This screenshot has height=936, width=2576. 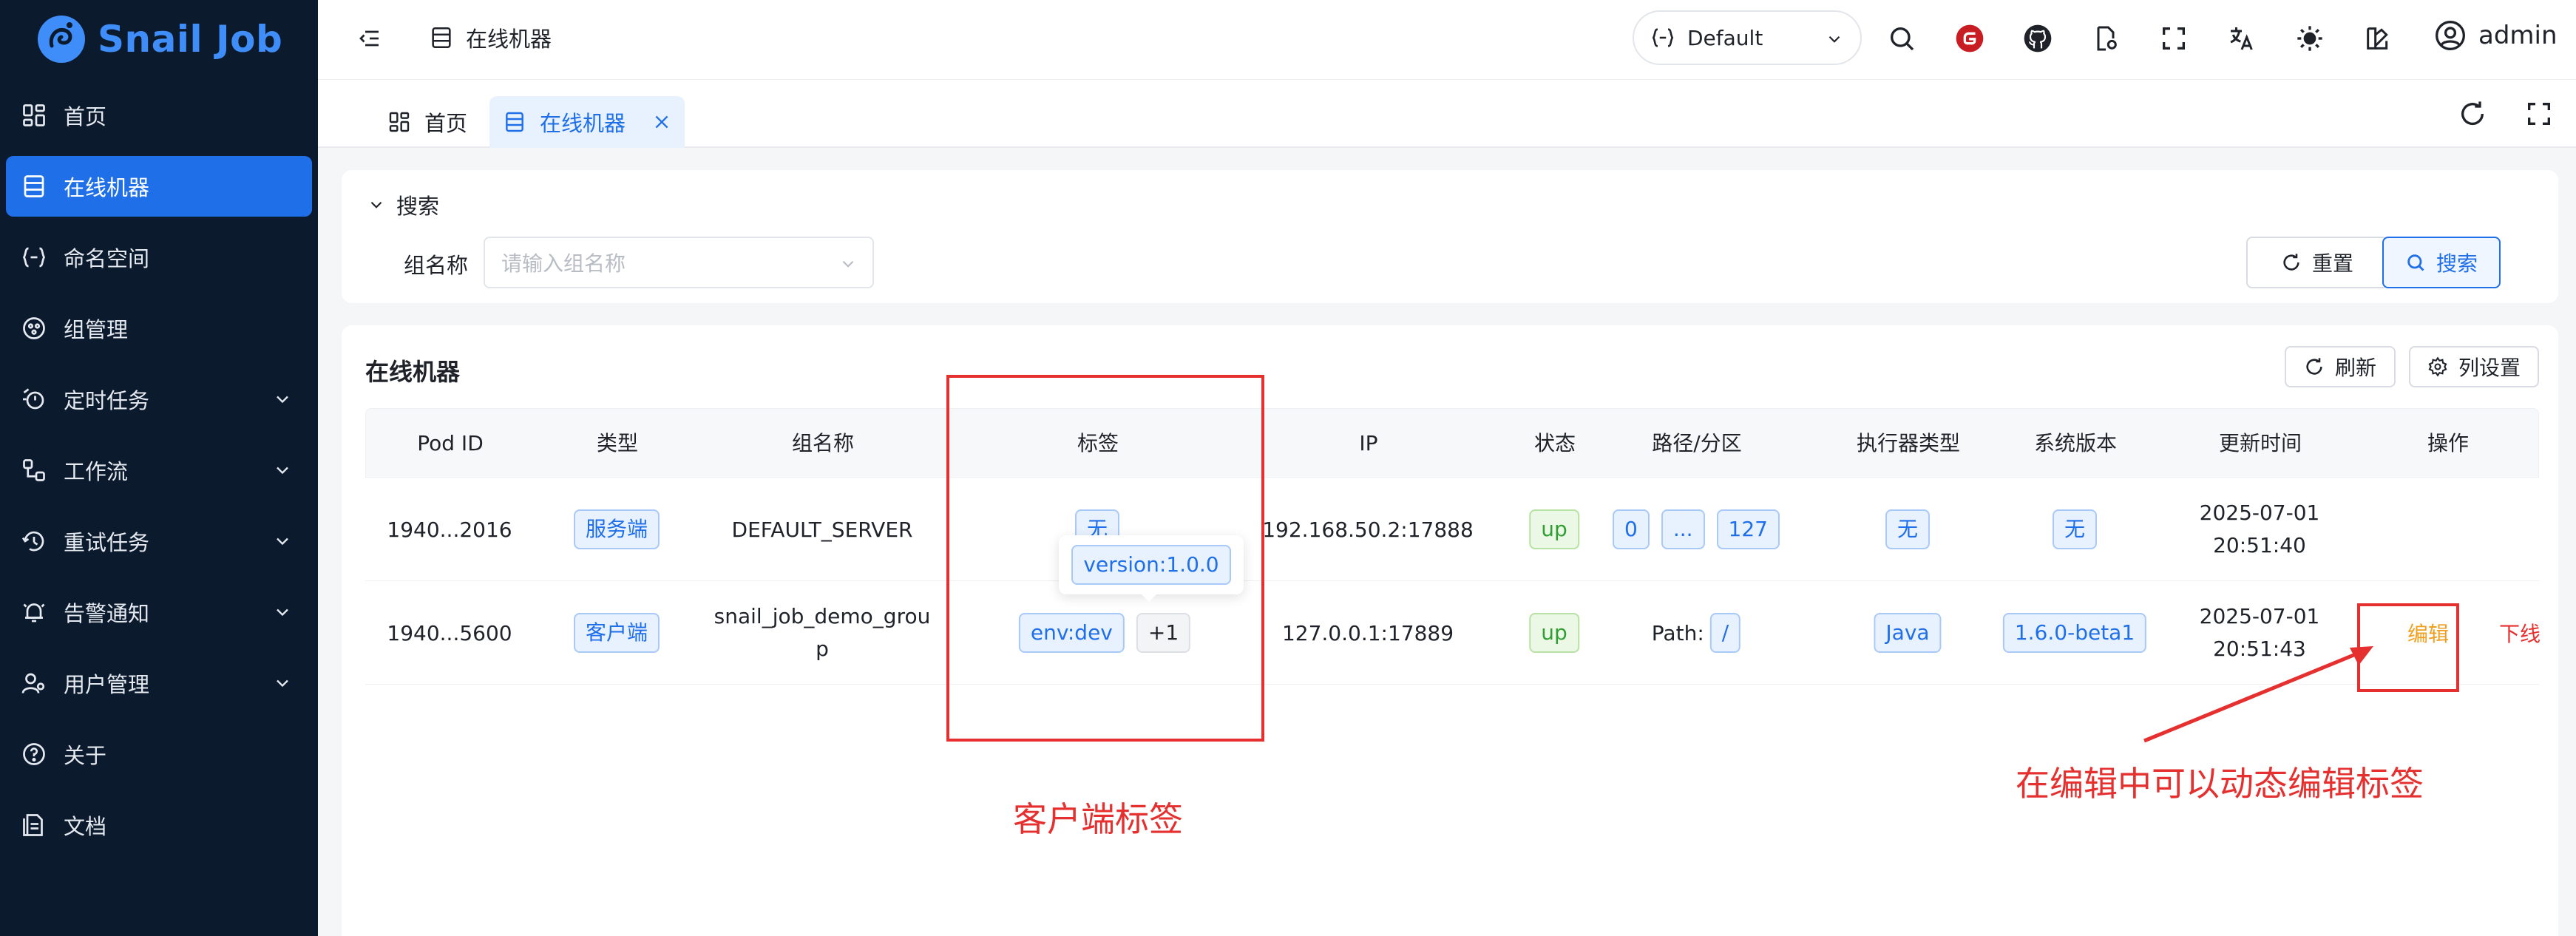 I want to click on sidebar-item-docs: 文档, so click(x=159, y=825).